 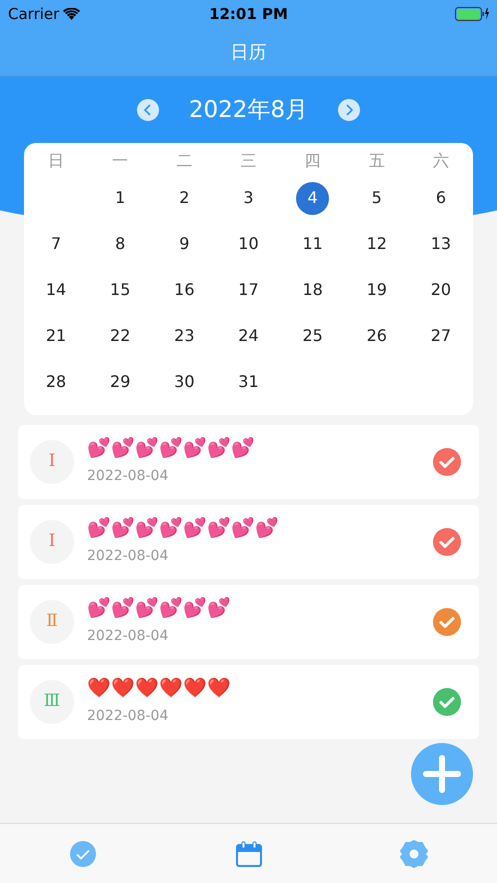 What do you see at coordinates (377, 198) in the screenshot?
I see `calendar-day: 5` at bounding box center [377, 198].